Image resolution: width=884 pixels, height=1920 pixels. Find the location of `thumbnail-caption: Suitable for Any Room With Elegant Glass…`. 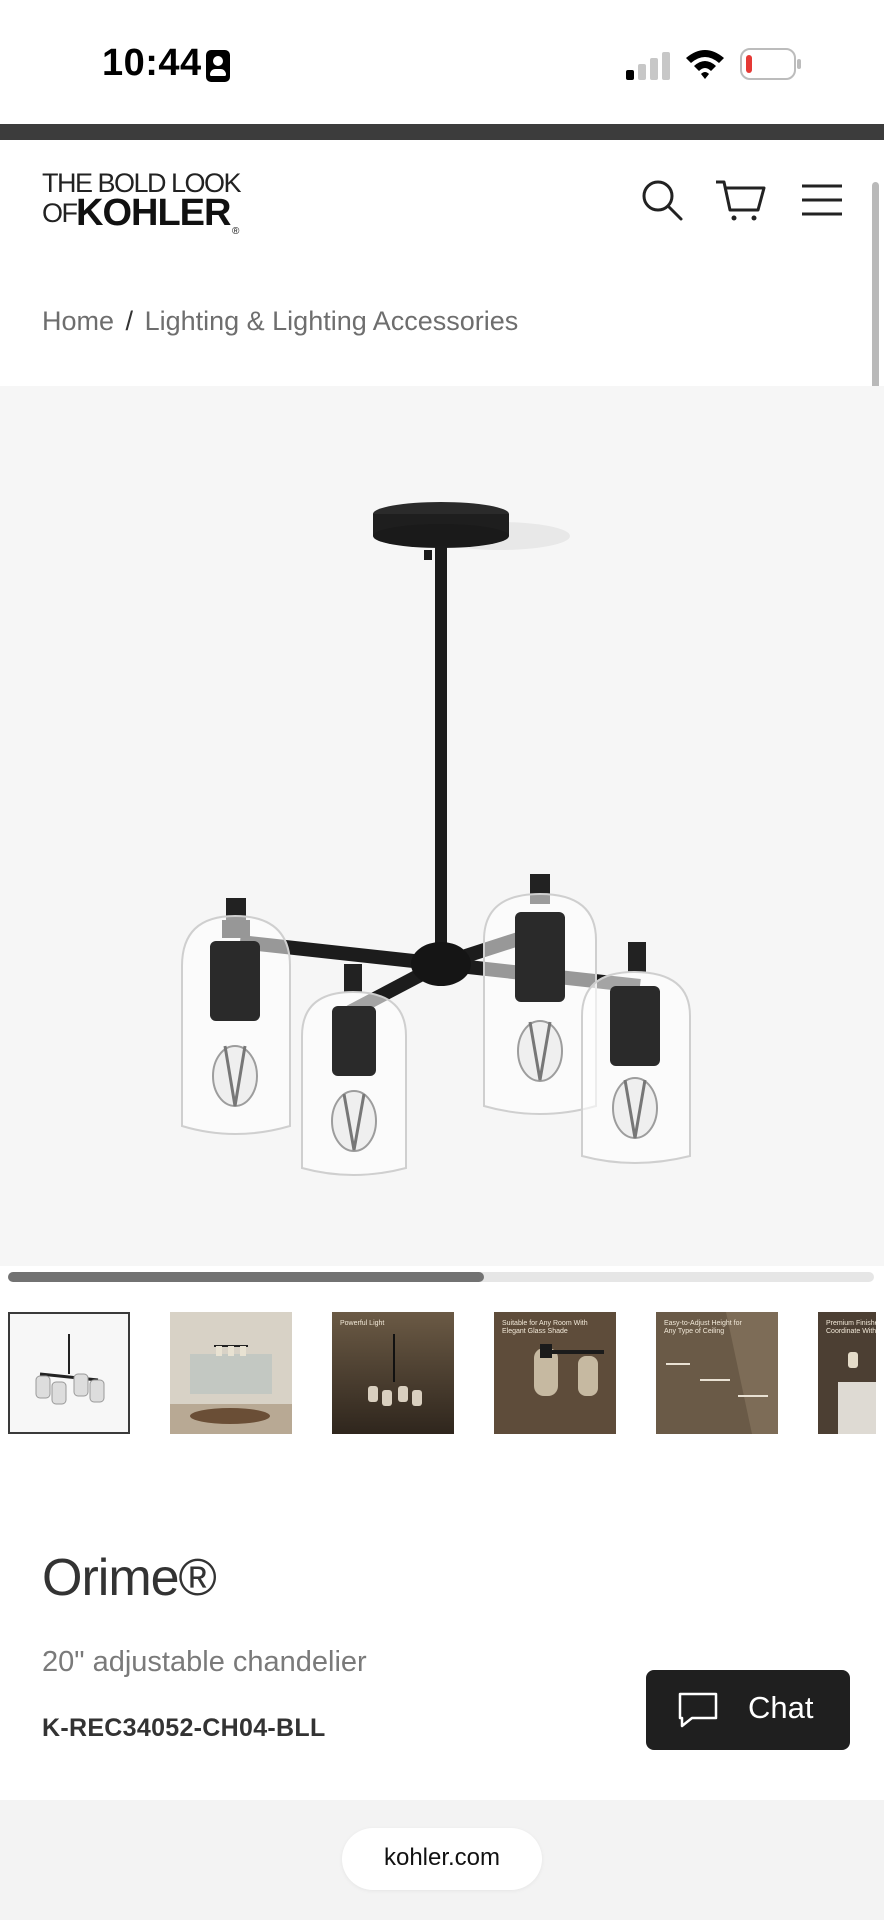

thumbnail-caption: Suitable for Any Room With Elegant Glass… is located at coordinates (545, 1327).